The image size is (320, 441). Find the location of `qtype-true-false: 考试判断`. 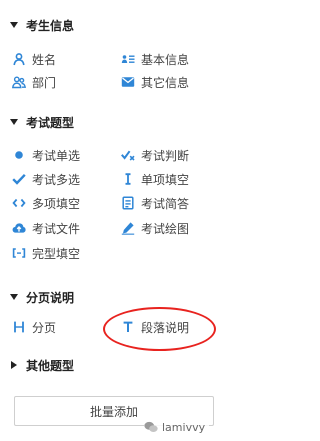

qtype-true-false: 考试判断 is located at coordinates (155, 155).